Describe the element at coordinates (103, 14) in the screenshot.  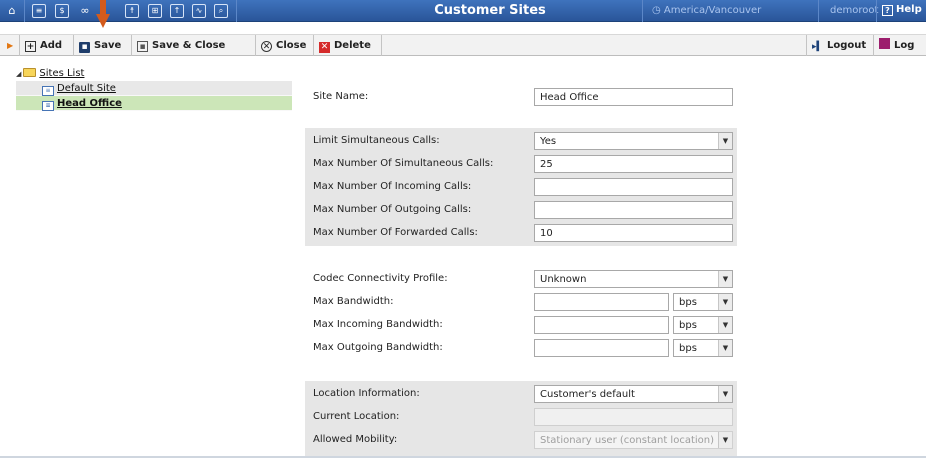
I see `pointer-arrow-icon` at that location.